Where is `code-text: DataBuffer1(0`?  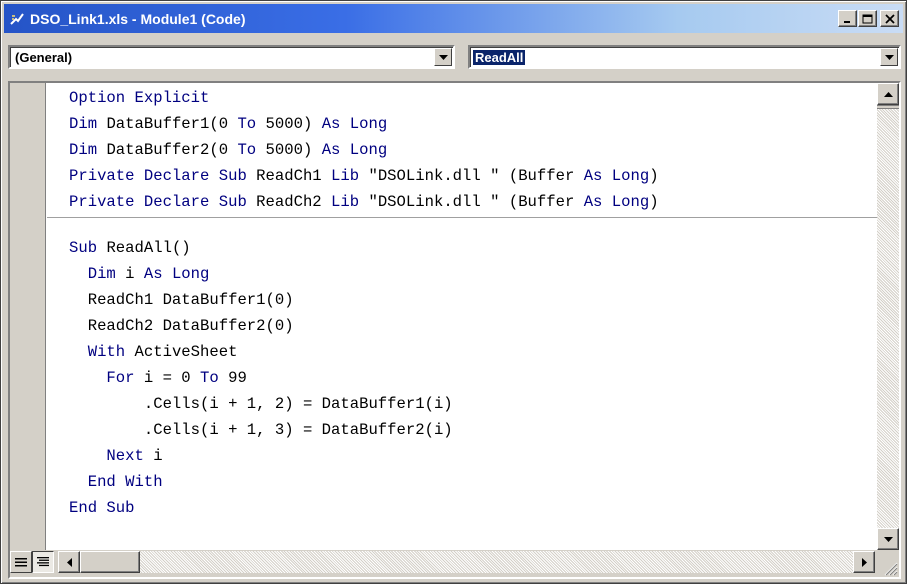
code-text: DataBuffer1(0 is located at coordinates (172, 124).